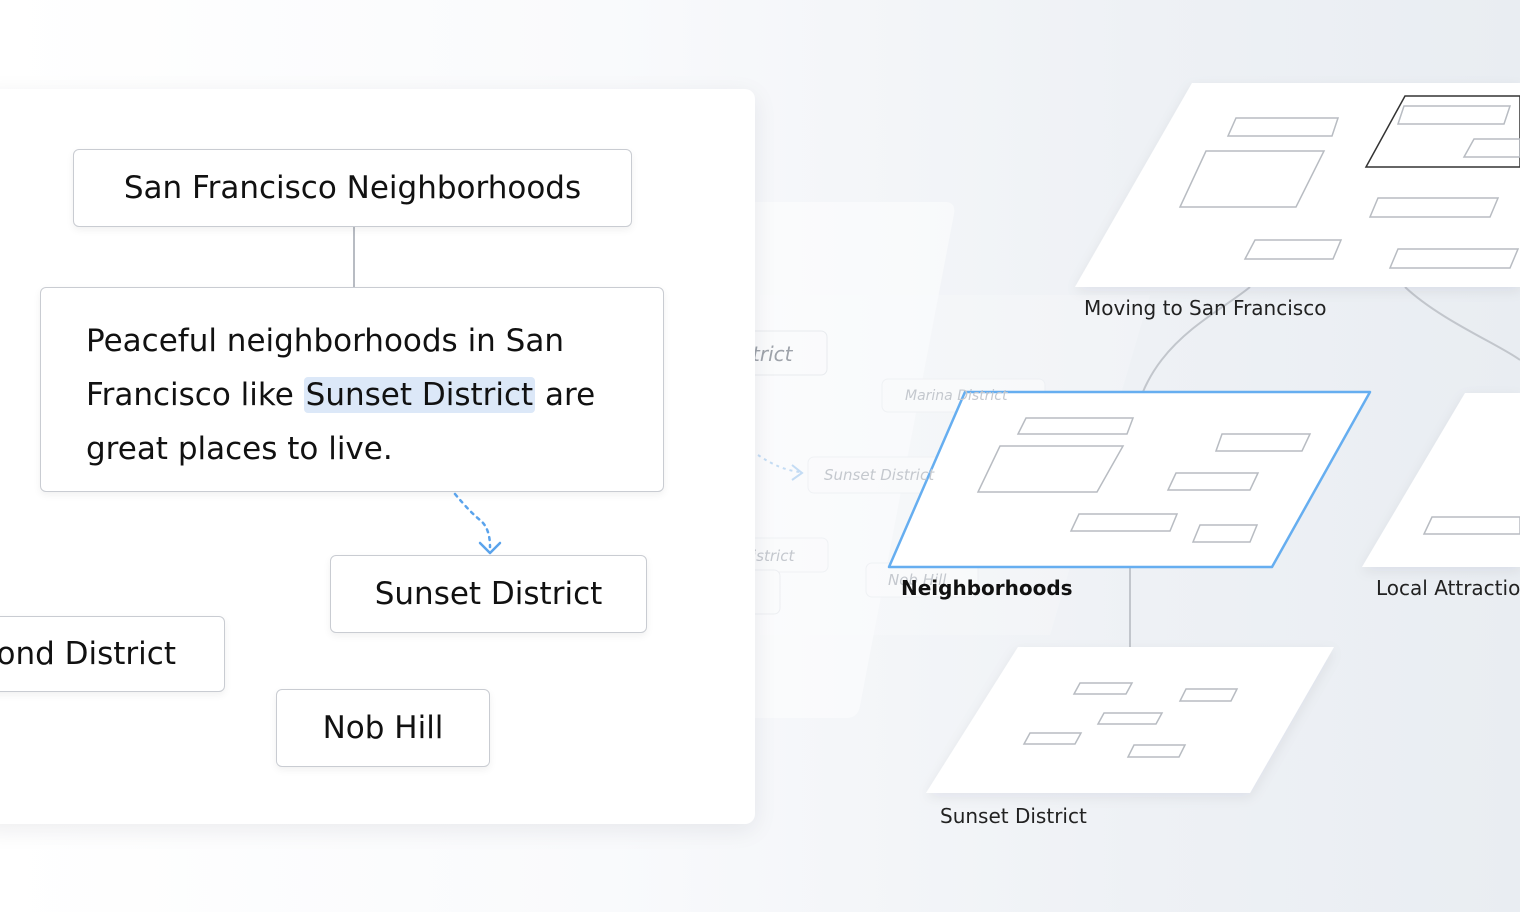 This screenshot has width=1520, height=912. Describe the element at coordinates (987, 588) in the screenshot. I see `plane-label-neighborhoods: Neighborhoods` at that location.